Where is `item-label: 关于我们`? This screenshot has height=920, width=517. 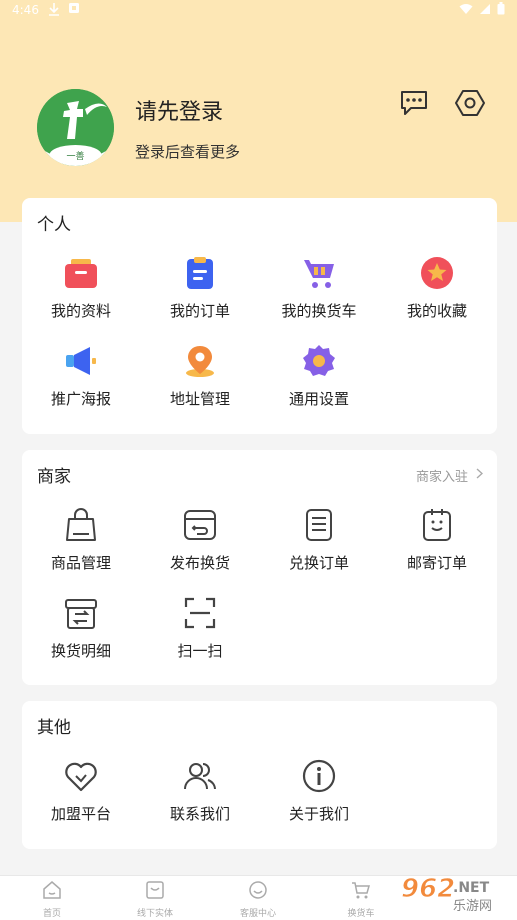 item-label: 关于我们 is located at coordinates (318, 814).